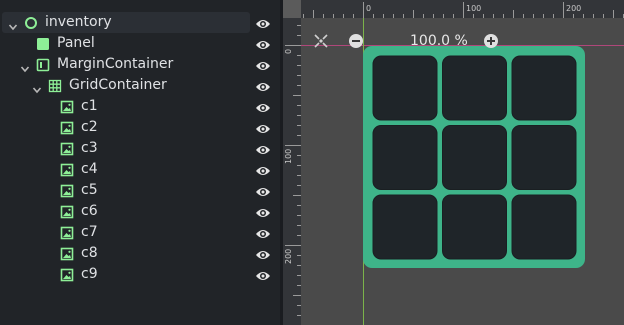 The width and height of the screenshot is (624, 325). Describe the element at coordinates (544, 157) in the screenshot. I see `inventory-slot-c6` at that location.